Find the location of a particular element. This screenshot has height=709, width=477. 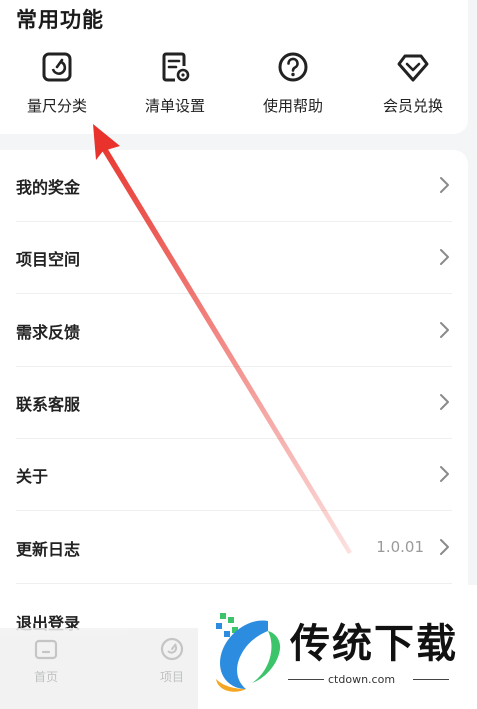

func-label: 使用帮助 is located at coordinates (292, 106).